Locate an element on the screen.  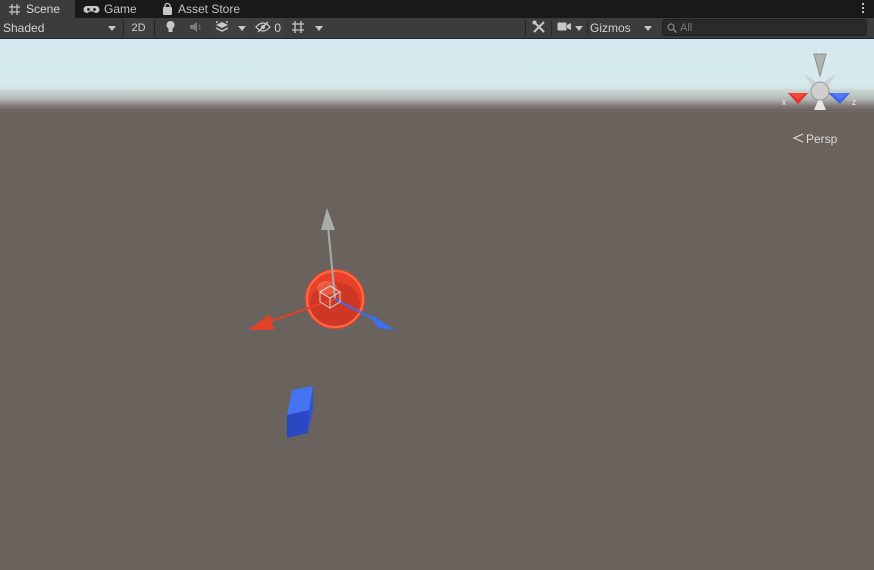
gamepad-icon is located at coordinates (91, 9).